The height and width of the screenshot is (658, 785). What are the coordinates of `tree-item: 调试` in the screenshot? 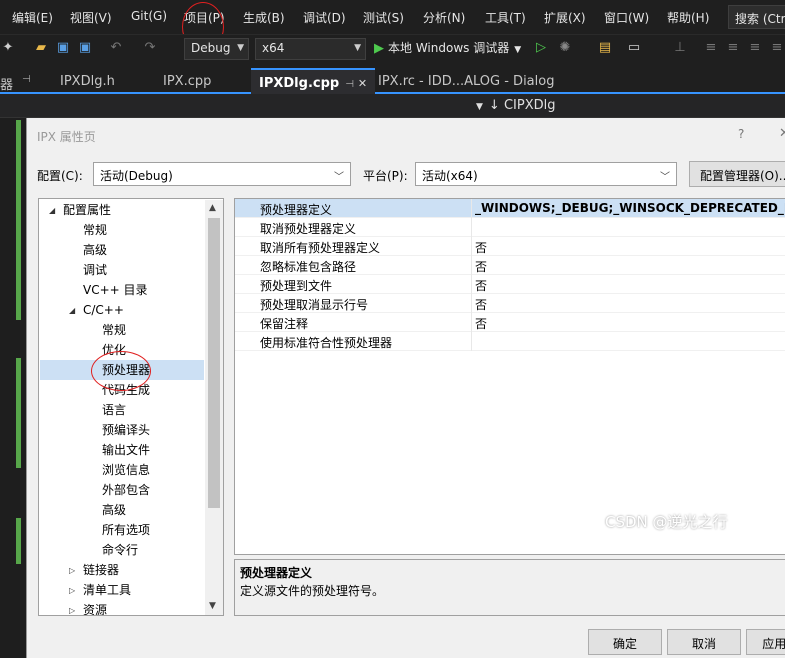 It's located at (95, 270).